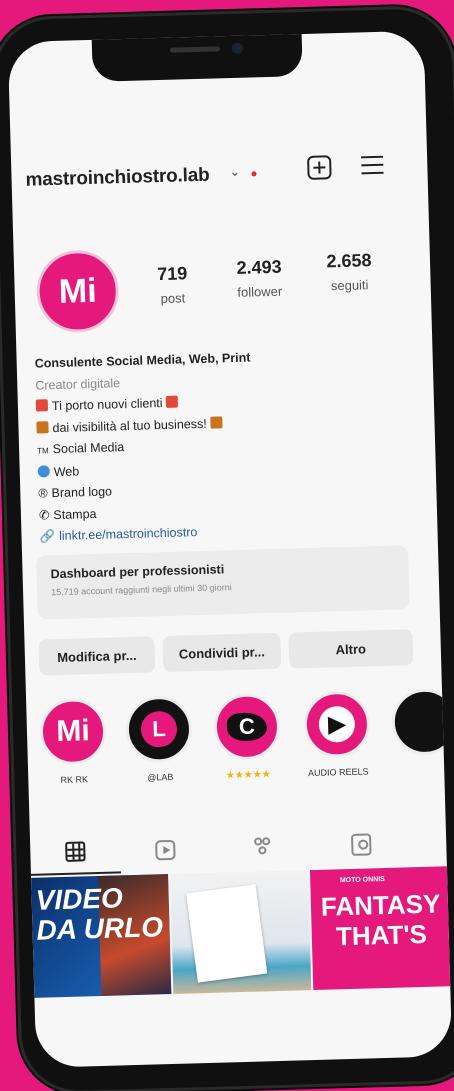 The width and height of the screenshot is (454, 1091). What do you see at coordinates (173, 298) in the screenshot?
I see `stat-posts-label: post` at bounding box center [173, 298].